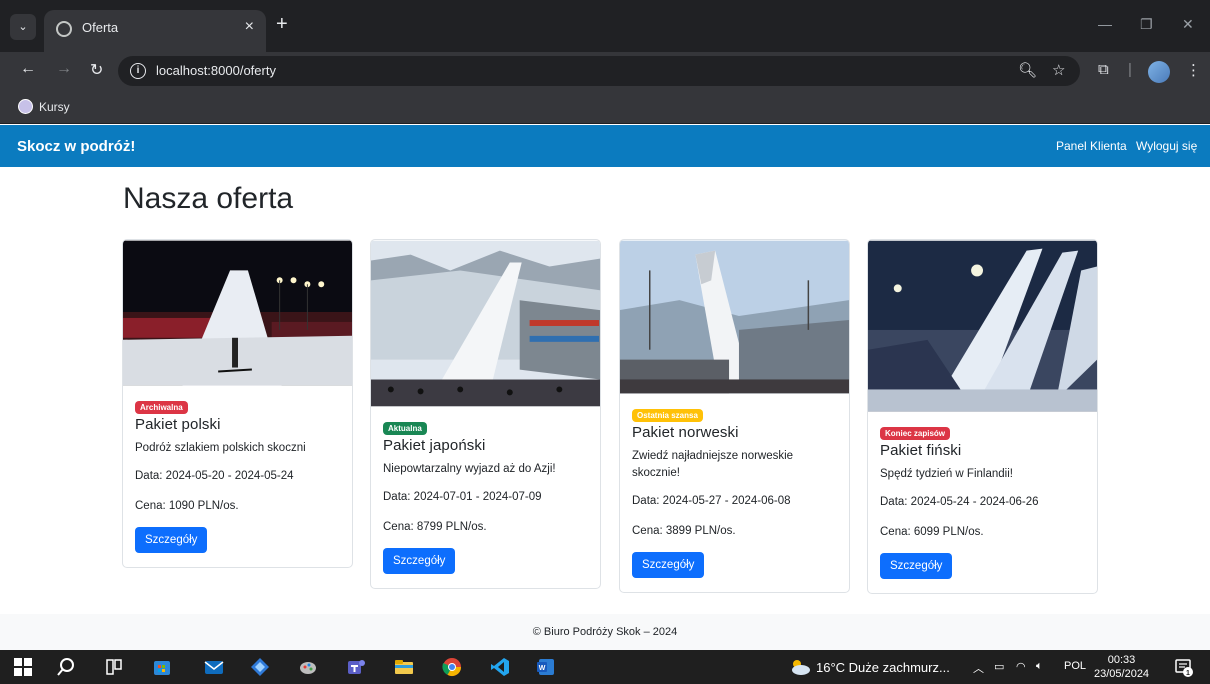  Describe the element at coordinates (1075, 666) in the screenshot. I see `language-indicator: POL` at that location.